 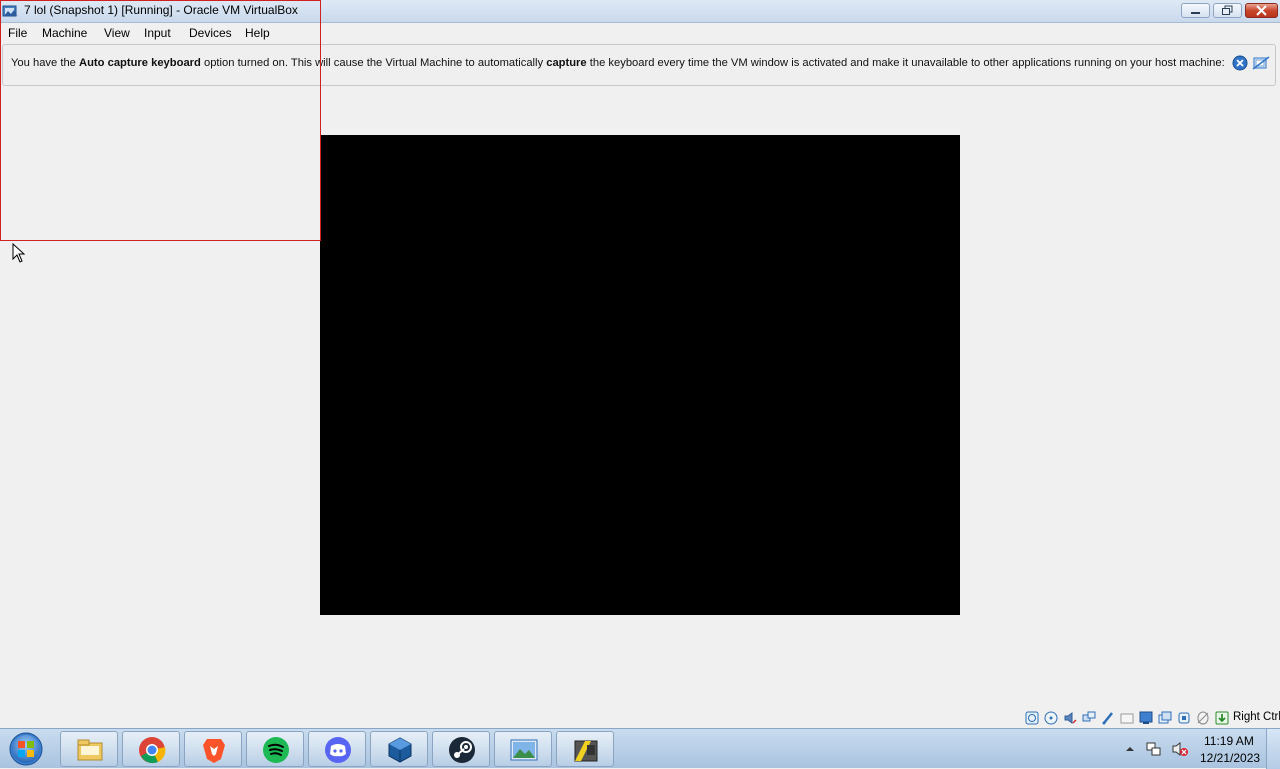 I want to click on maximize-icon, so click(x=1227, y=10).